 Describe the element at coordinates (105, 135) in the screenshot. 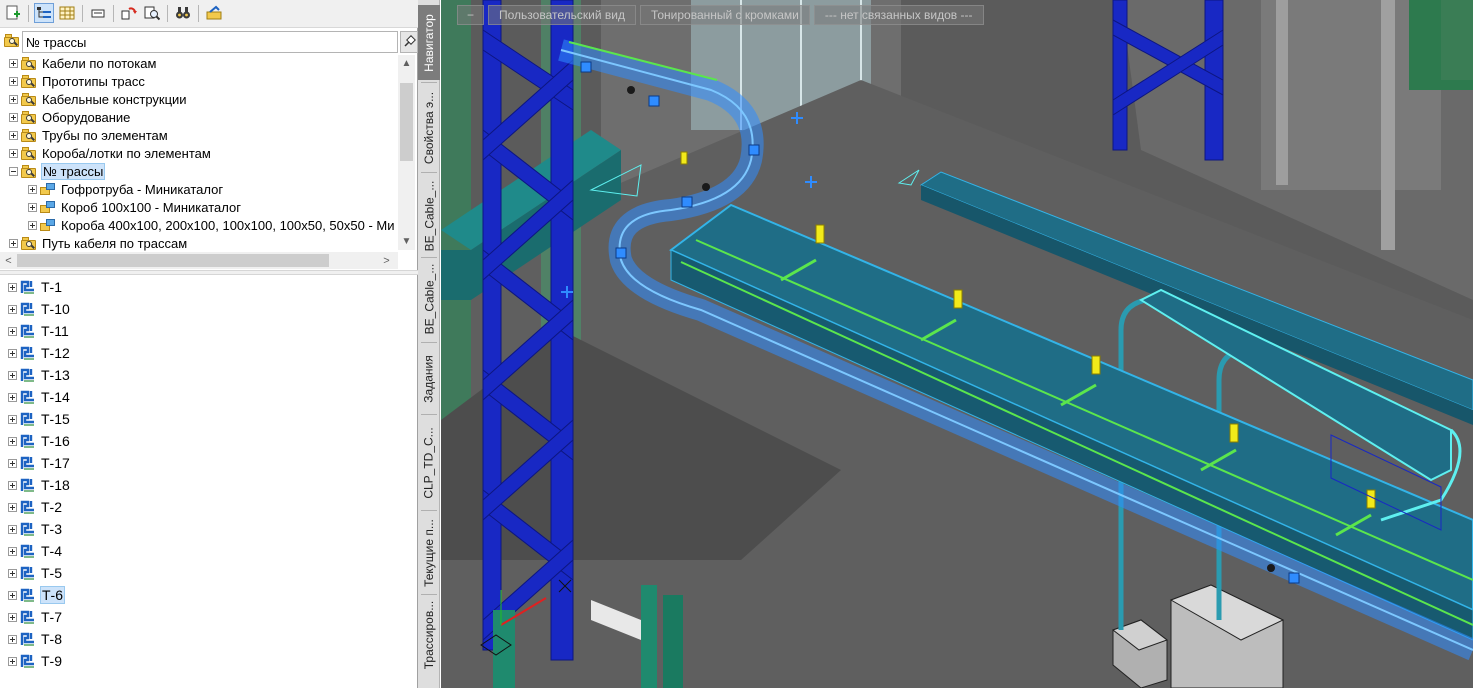

I see `tree-item-label: Трубы по элементам` at that location.